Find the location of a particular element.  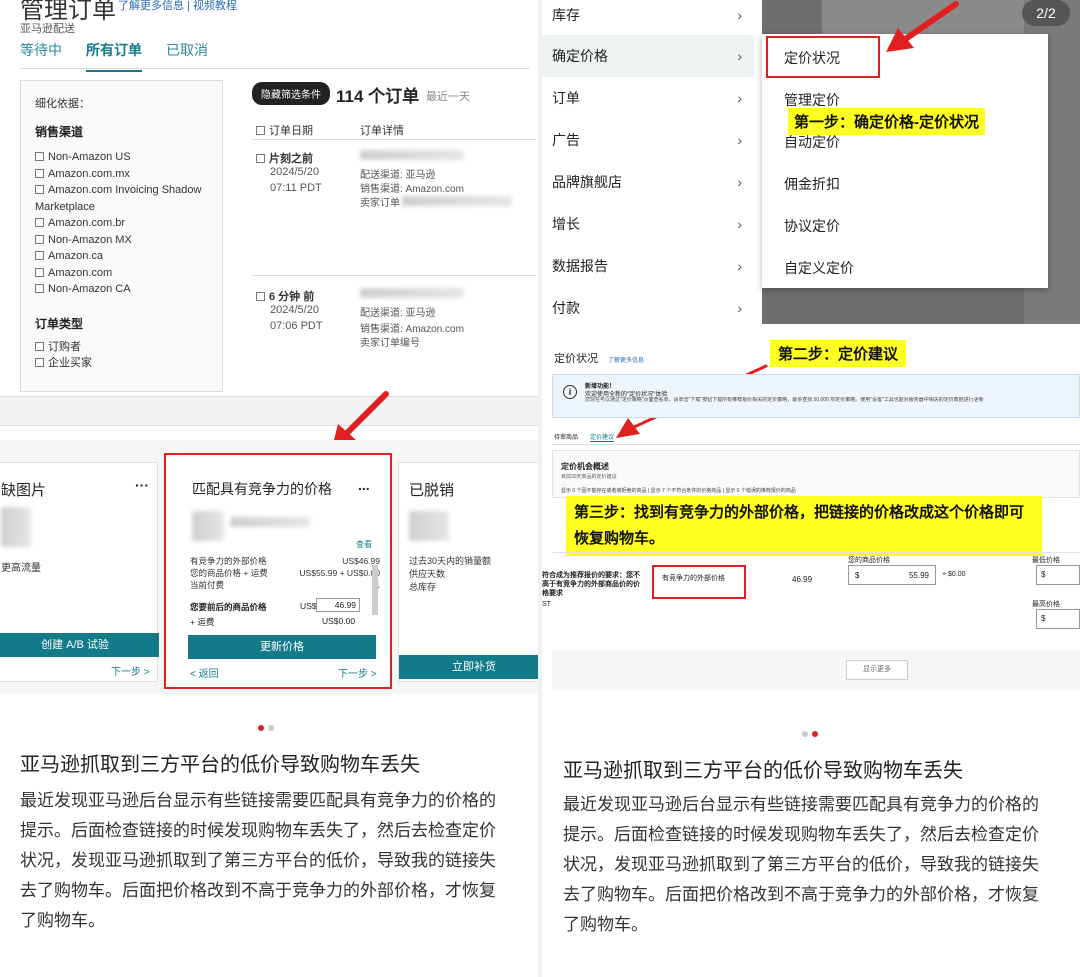

new-price-label: 您要前后的商品价格 is located at coordinates (228, 607).